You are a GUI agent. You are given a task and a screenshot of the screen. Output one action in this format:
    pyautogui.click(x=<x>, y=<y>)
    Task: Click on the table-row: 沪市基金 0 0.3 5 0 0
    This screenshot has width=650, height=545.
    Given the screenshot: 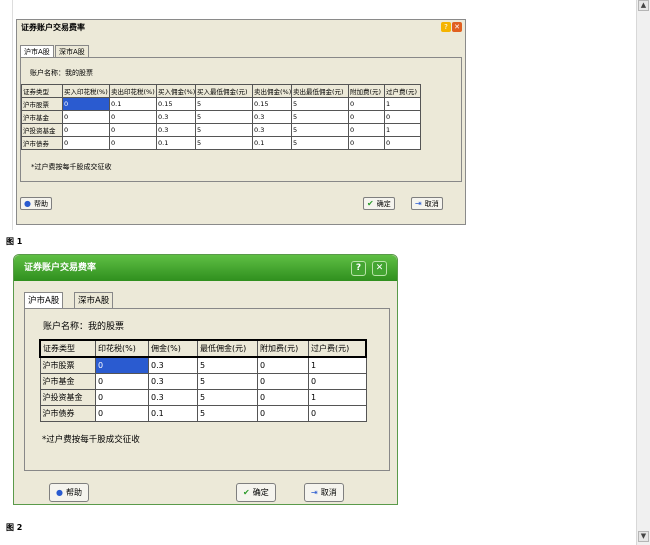 What is the action you would take?
    pyautogui.click(x=203, y=381)
    